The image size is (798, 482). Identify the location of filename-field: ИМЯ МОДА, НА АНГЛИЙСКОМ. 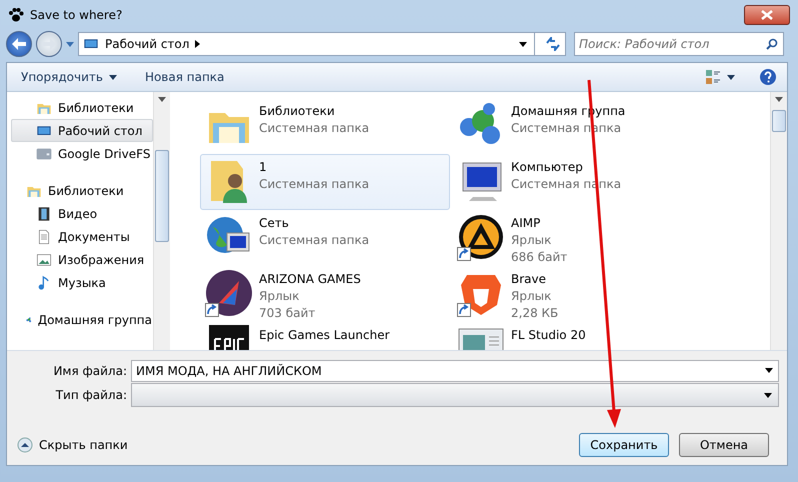
(455, 371).